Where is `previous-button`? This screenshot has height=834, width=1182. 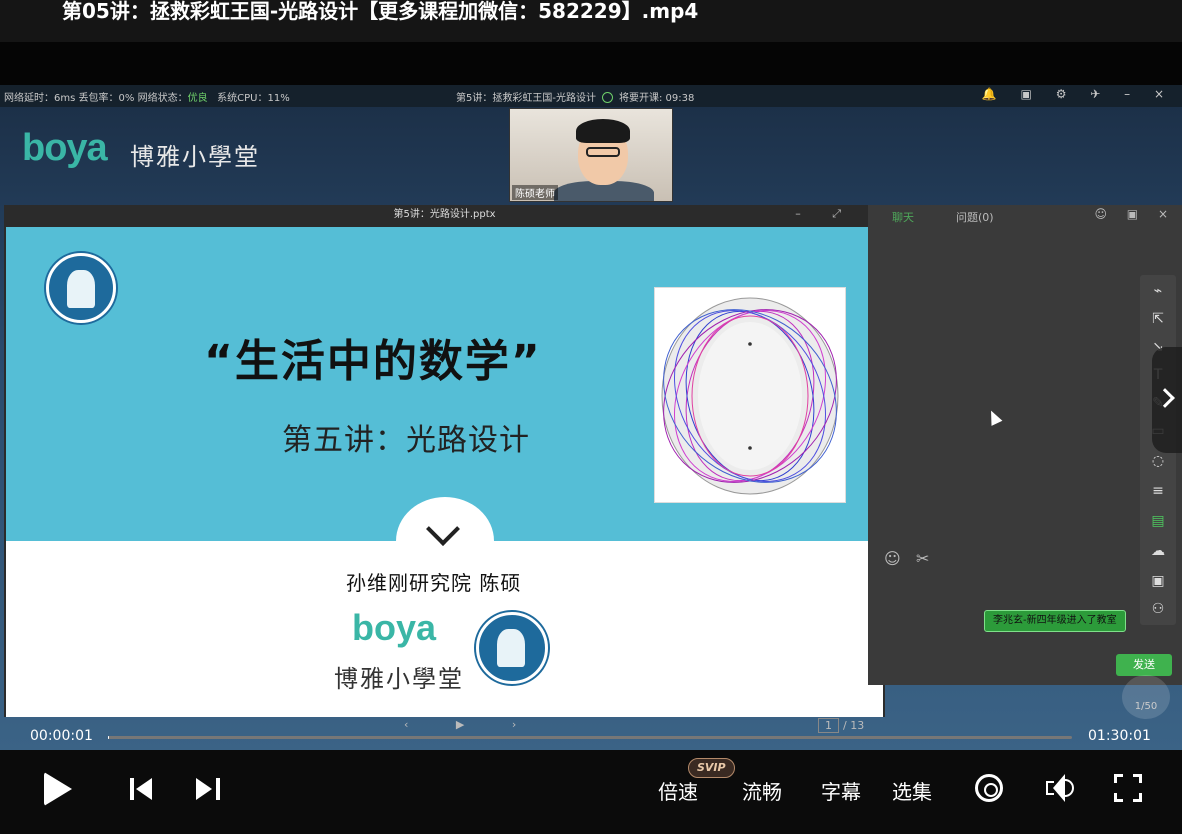 previous-button is located at coordinates (142, 789).